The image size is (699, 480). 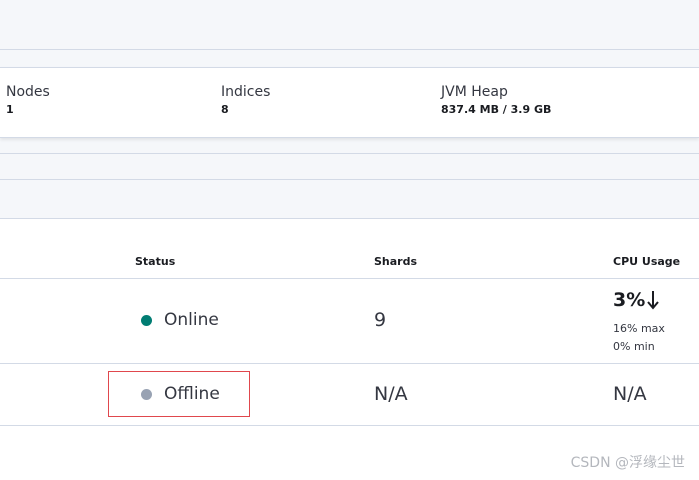 I want to click on shards-column-header: Shards, so click(x=395, y=261).